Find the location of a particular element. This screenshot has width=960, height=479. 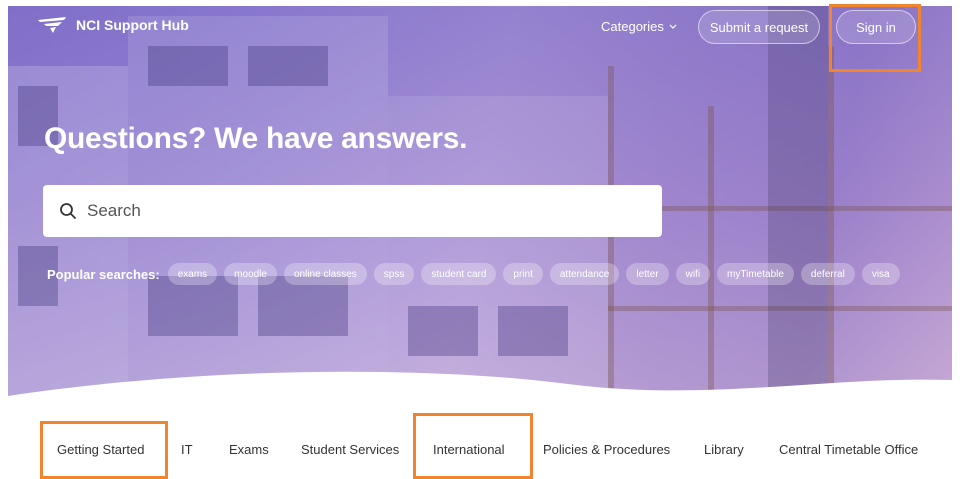

popular-tag: visa is located at coordinates (880, 274).